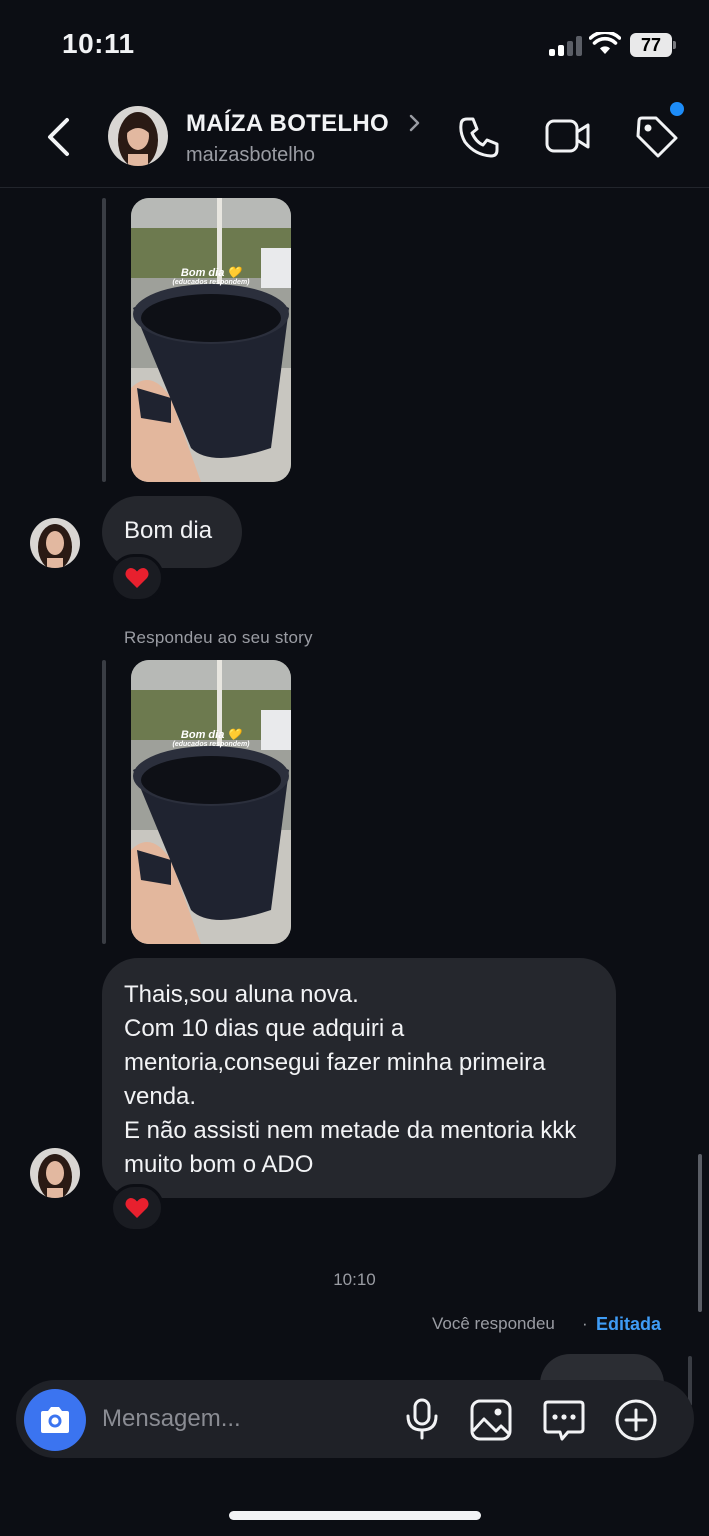  I want to click on gallery-icon, so click(491, 1420).